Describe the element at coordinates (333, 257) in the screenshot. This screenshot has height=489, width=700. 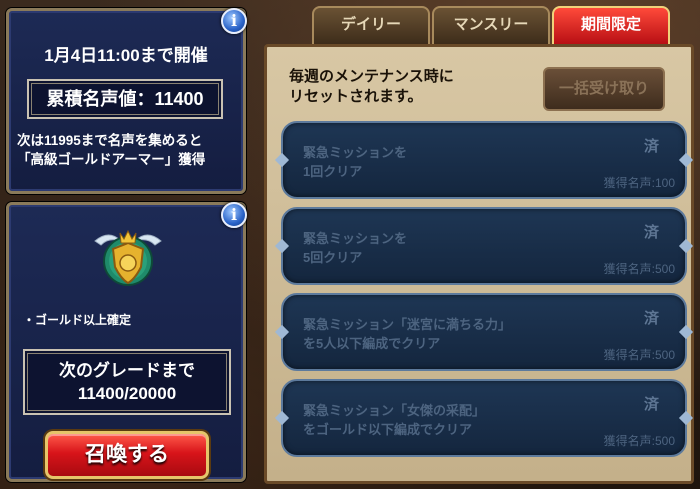
I see `mission-title-line2: 5回クリア` at that location.